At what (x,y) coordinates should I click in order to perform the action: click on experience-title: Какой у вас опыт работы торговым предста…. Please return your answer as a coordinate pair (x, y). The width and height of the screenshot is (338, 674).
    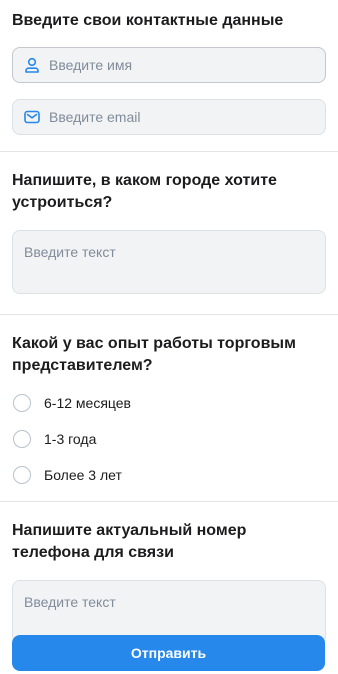
    Looking at the image, I should click on (154, 354).